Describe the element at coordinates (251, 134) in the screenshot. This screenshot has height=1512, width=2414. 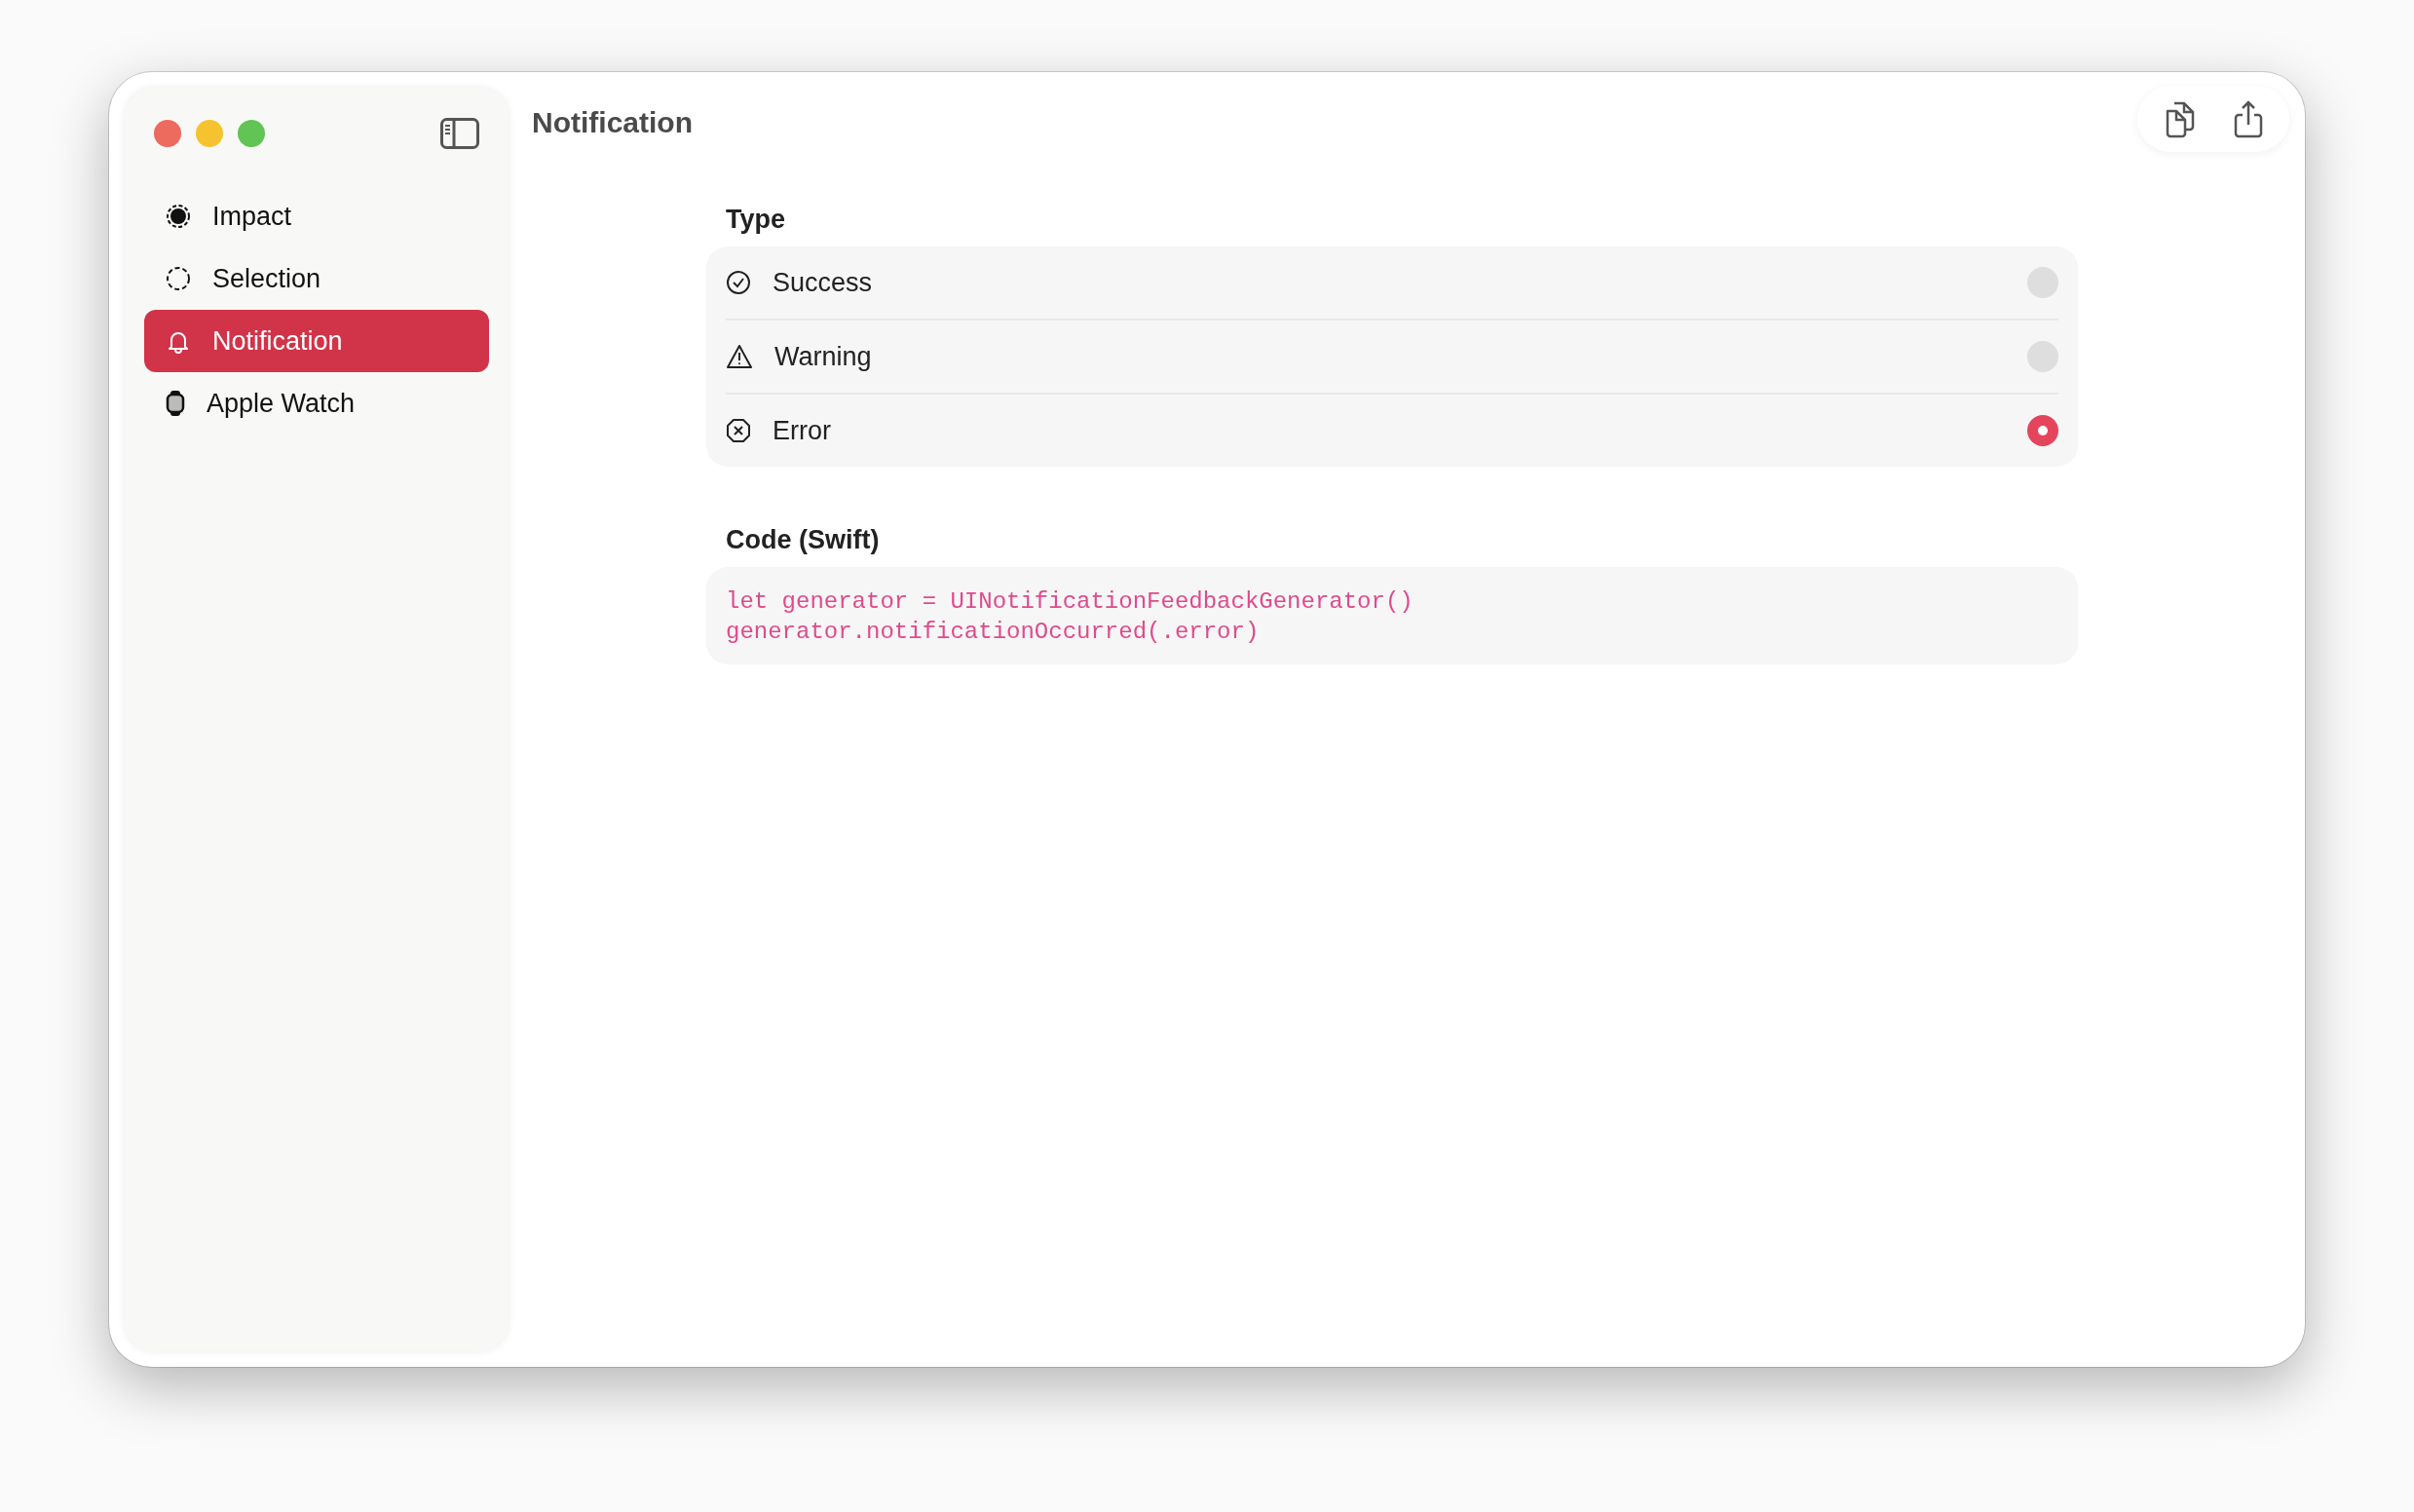
I see `zoom-button` at that location.